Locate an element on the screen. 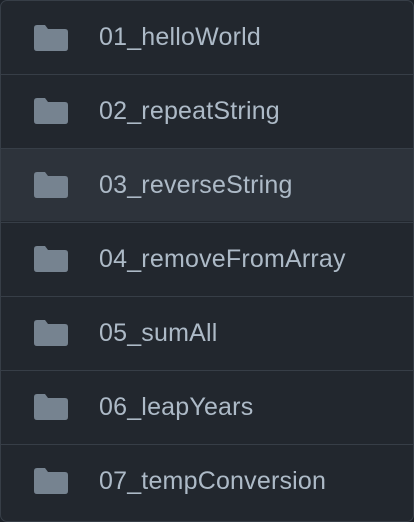 The width and height of the screenshot is (414, 522). folder-row: 07_tempConversion is located at coordinates (207, 480).